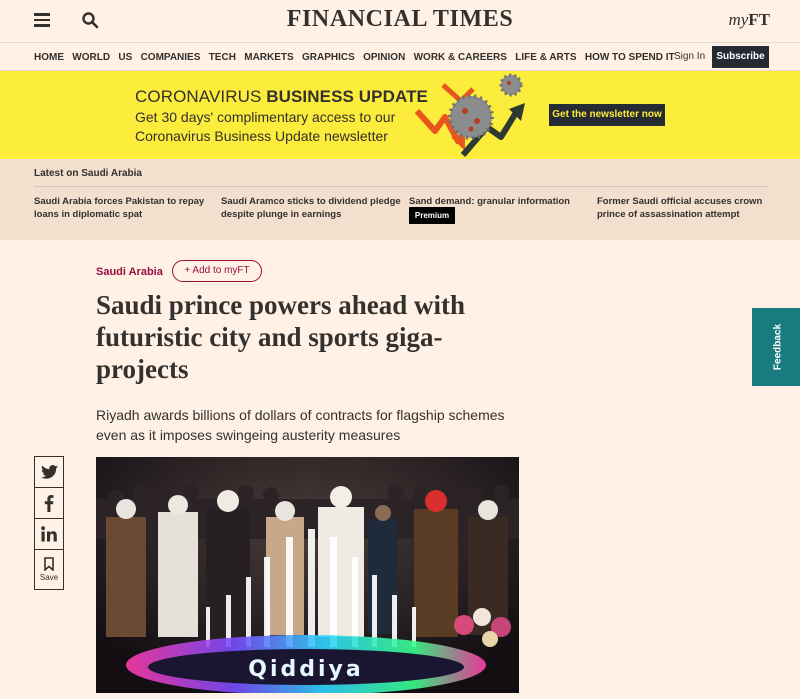  I want to click on topic-link: Saudi Arabia, so click(129, 272).